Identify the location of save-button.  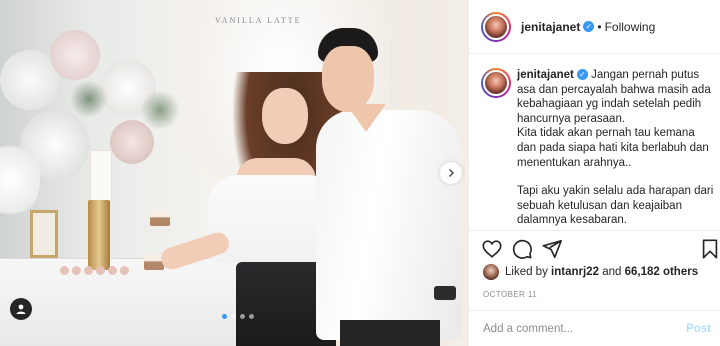
(709, 249).